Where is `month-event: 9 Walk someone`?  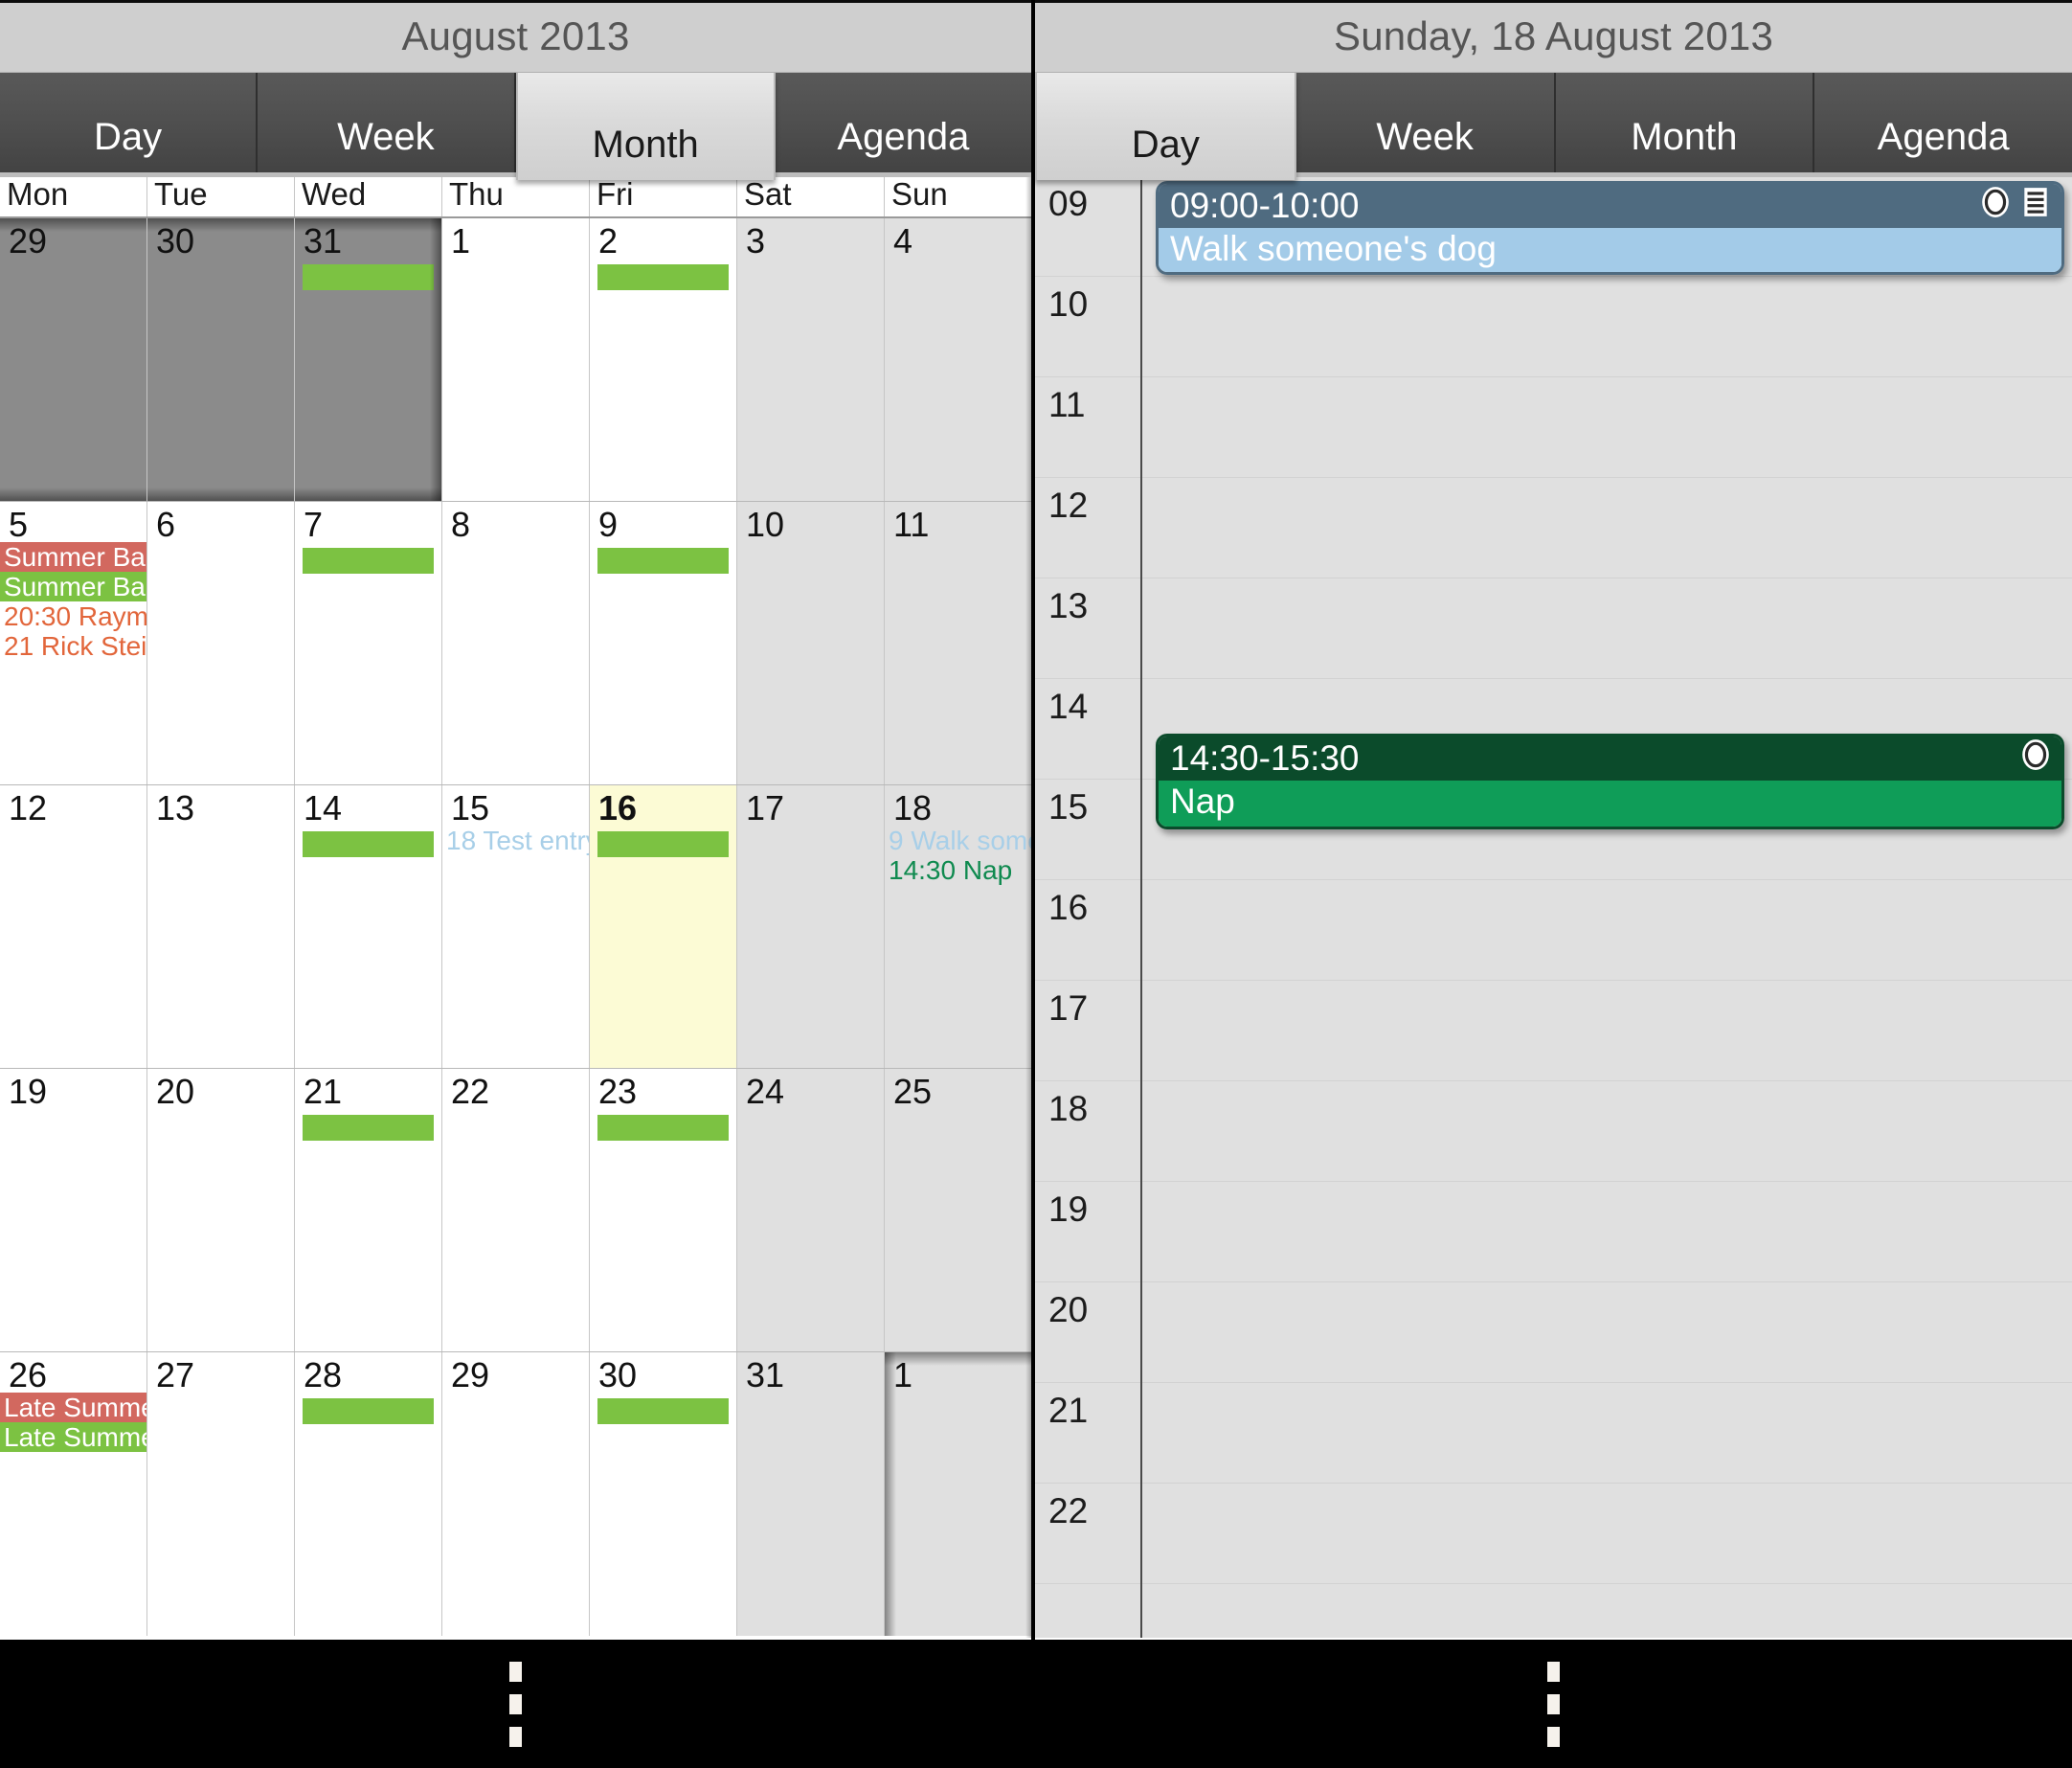
month-event: 9 Walk someone is located at coordinates (958, 840).